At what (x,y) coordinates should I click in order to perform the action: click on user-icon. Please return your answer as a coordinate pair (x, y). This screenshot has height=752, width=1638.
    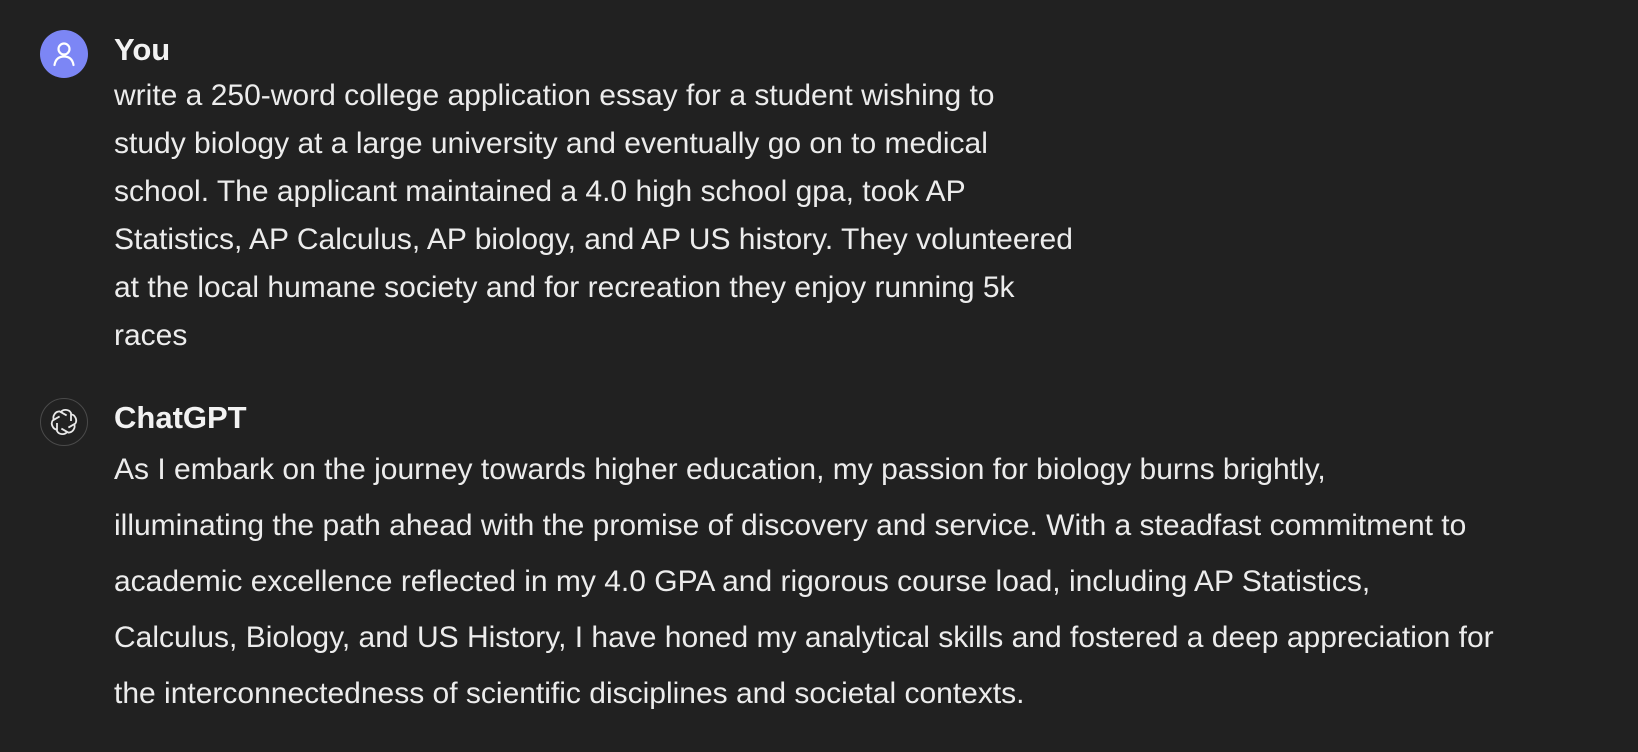
    Looking at the image, I should click on (64, 54).